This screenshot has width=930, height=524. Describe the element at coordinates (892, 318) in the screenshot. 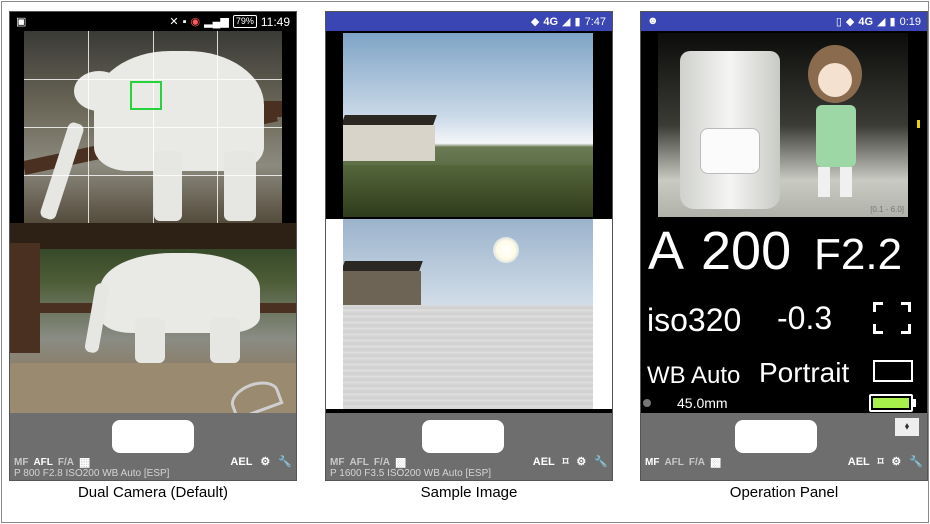

I see `focus-area-icon` at that location.